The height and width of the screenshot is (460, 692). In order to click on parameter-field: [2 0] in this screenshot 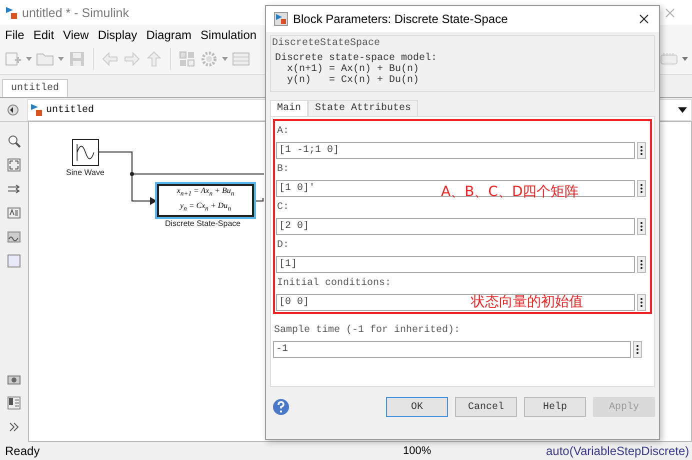, I will do `click(455, 226)`.